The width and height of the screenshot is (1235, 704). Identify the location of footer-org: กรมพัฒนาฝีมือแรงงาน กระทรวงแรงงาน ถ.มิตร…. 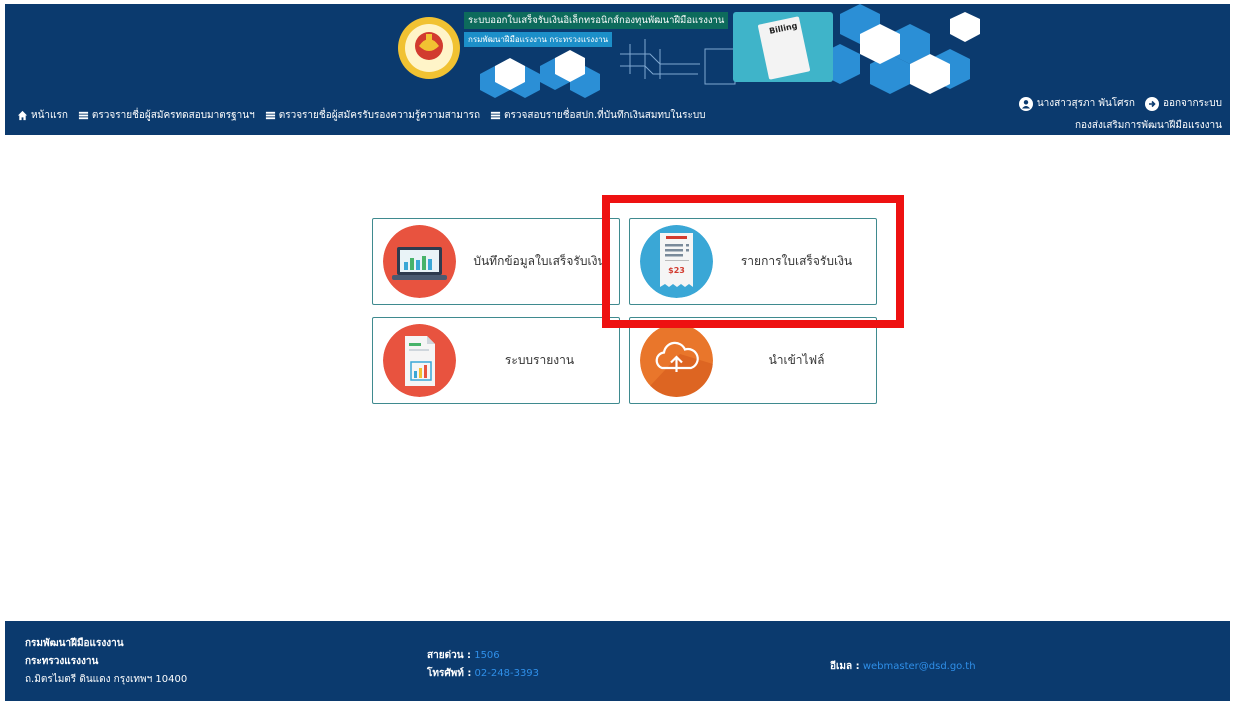
(106, 662).